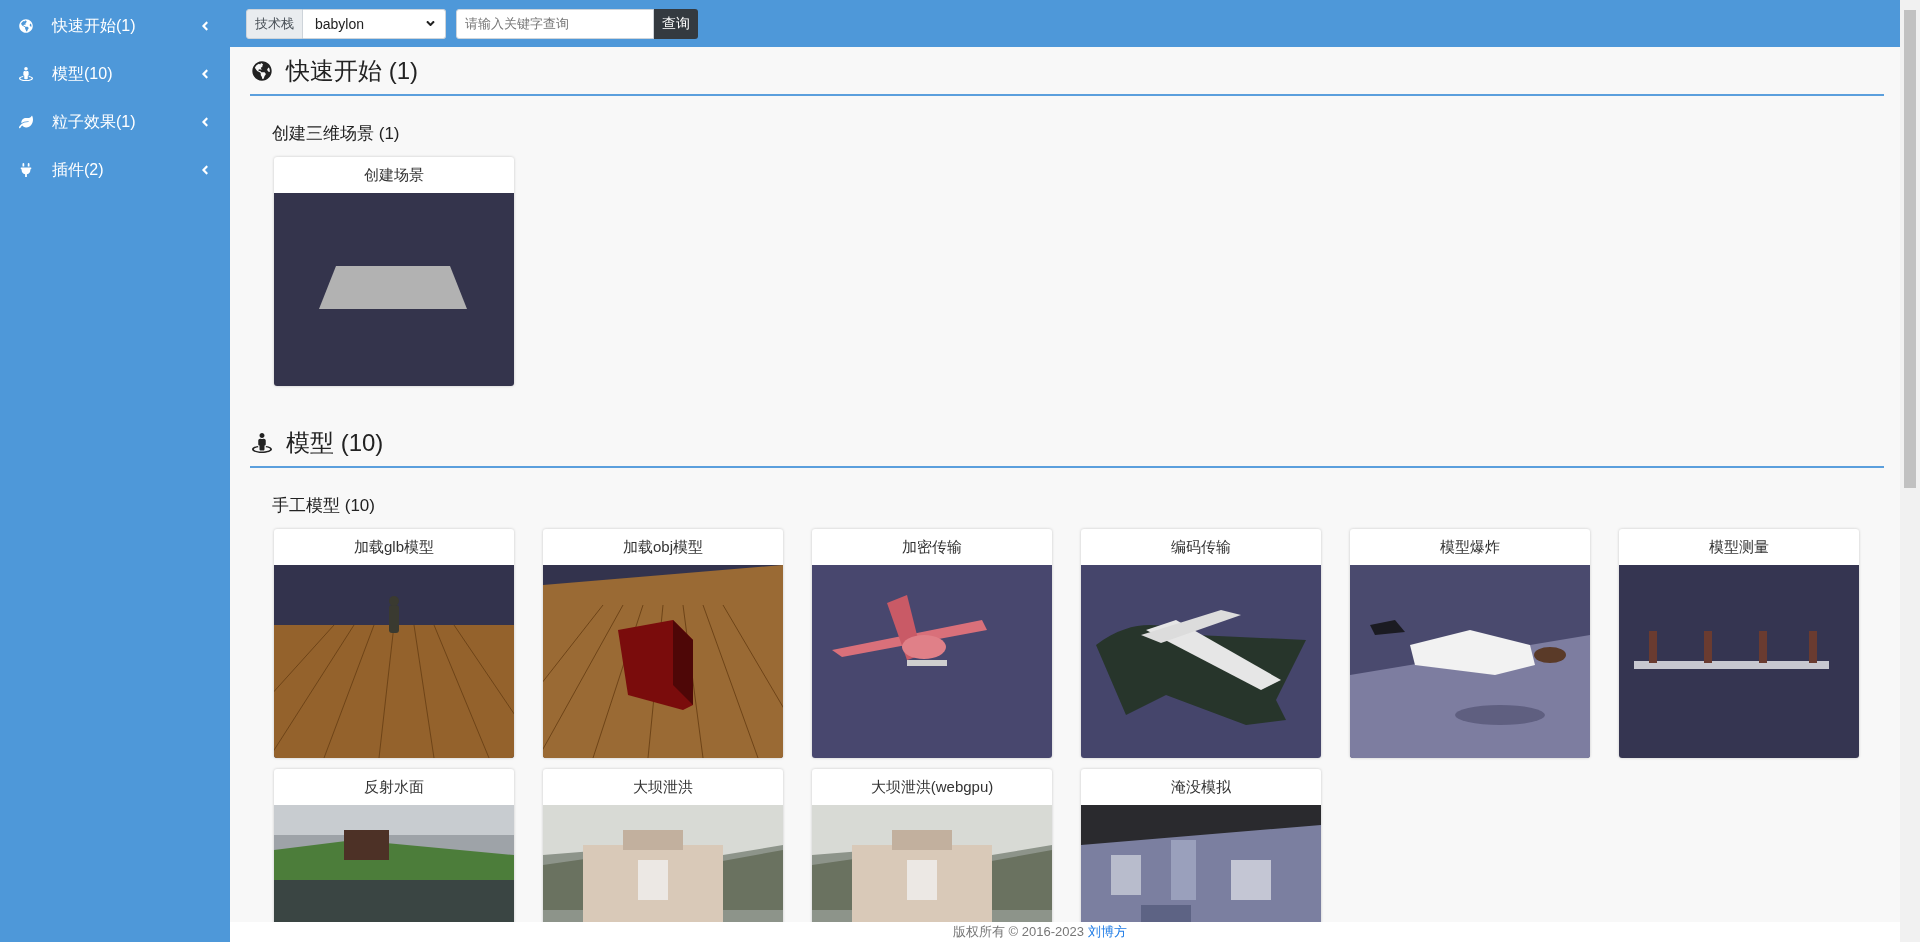 Image resolution: width=1920 pixels, height=942 pixels. Describe the element at coordinates (1201, 546) in the screenshot. I see `card-title: 编码传输` at that location.